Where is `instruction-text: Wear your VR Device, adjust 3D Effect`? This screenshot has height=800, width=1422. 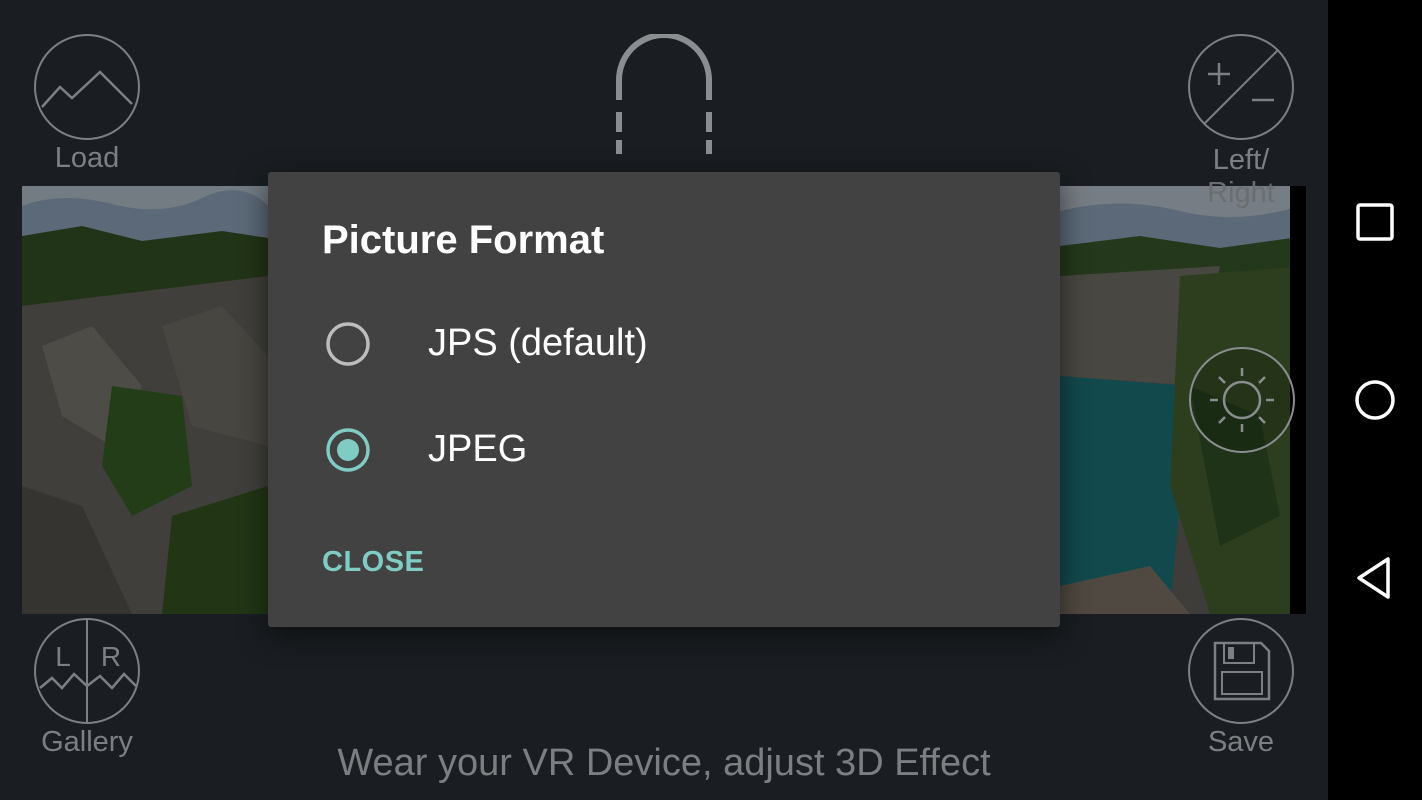
instruction-text: Wear your VR Device, adjust 3D Effect is located at coordinates (664, 763).